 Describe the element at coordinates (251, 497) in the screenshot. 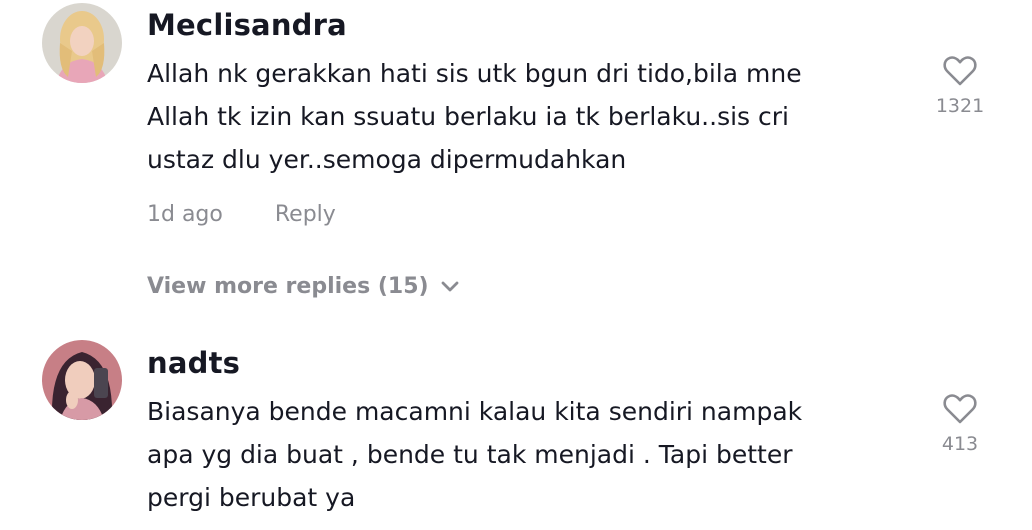

I see `comment-text-line: pergi berubat ya` at that location.